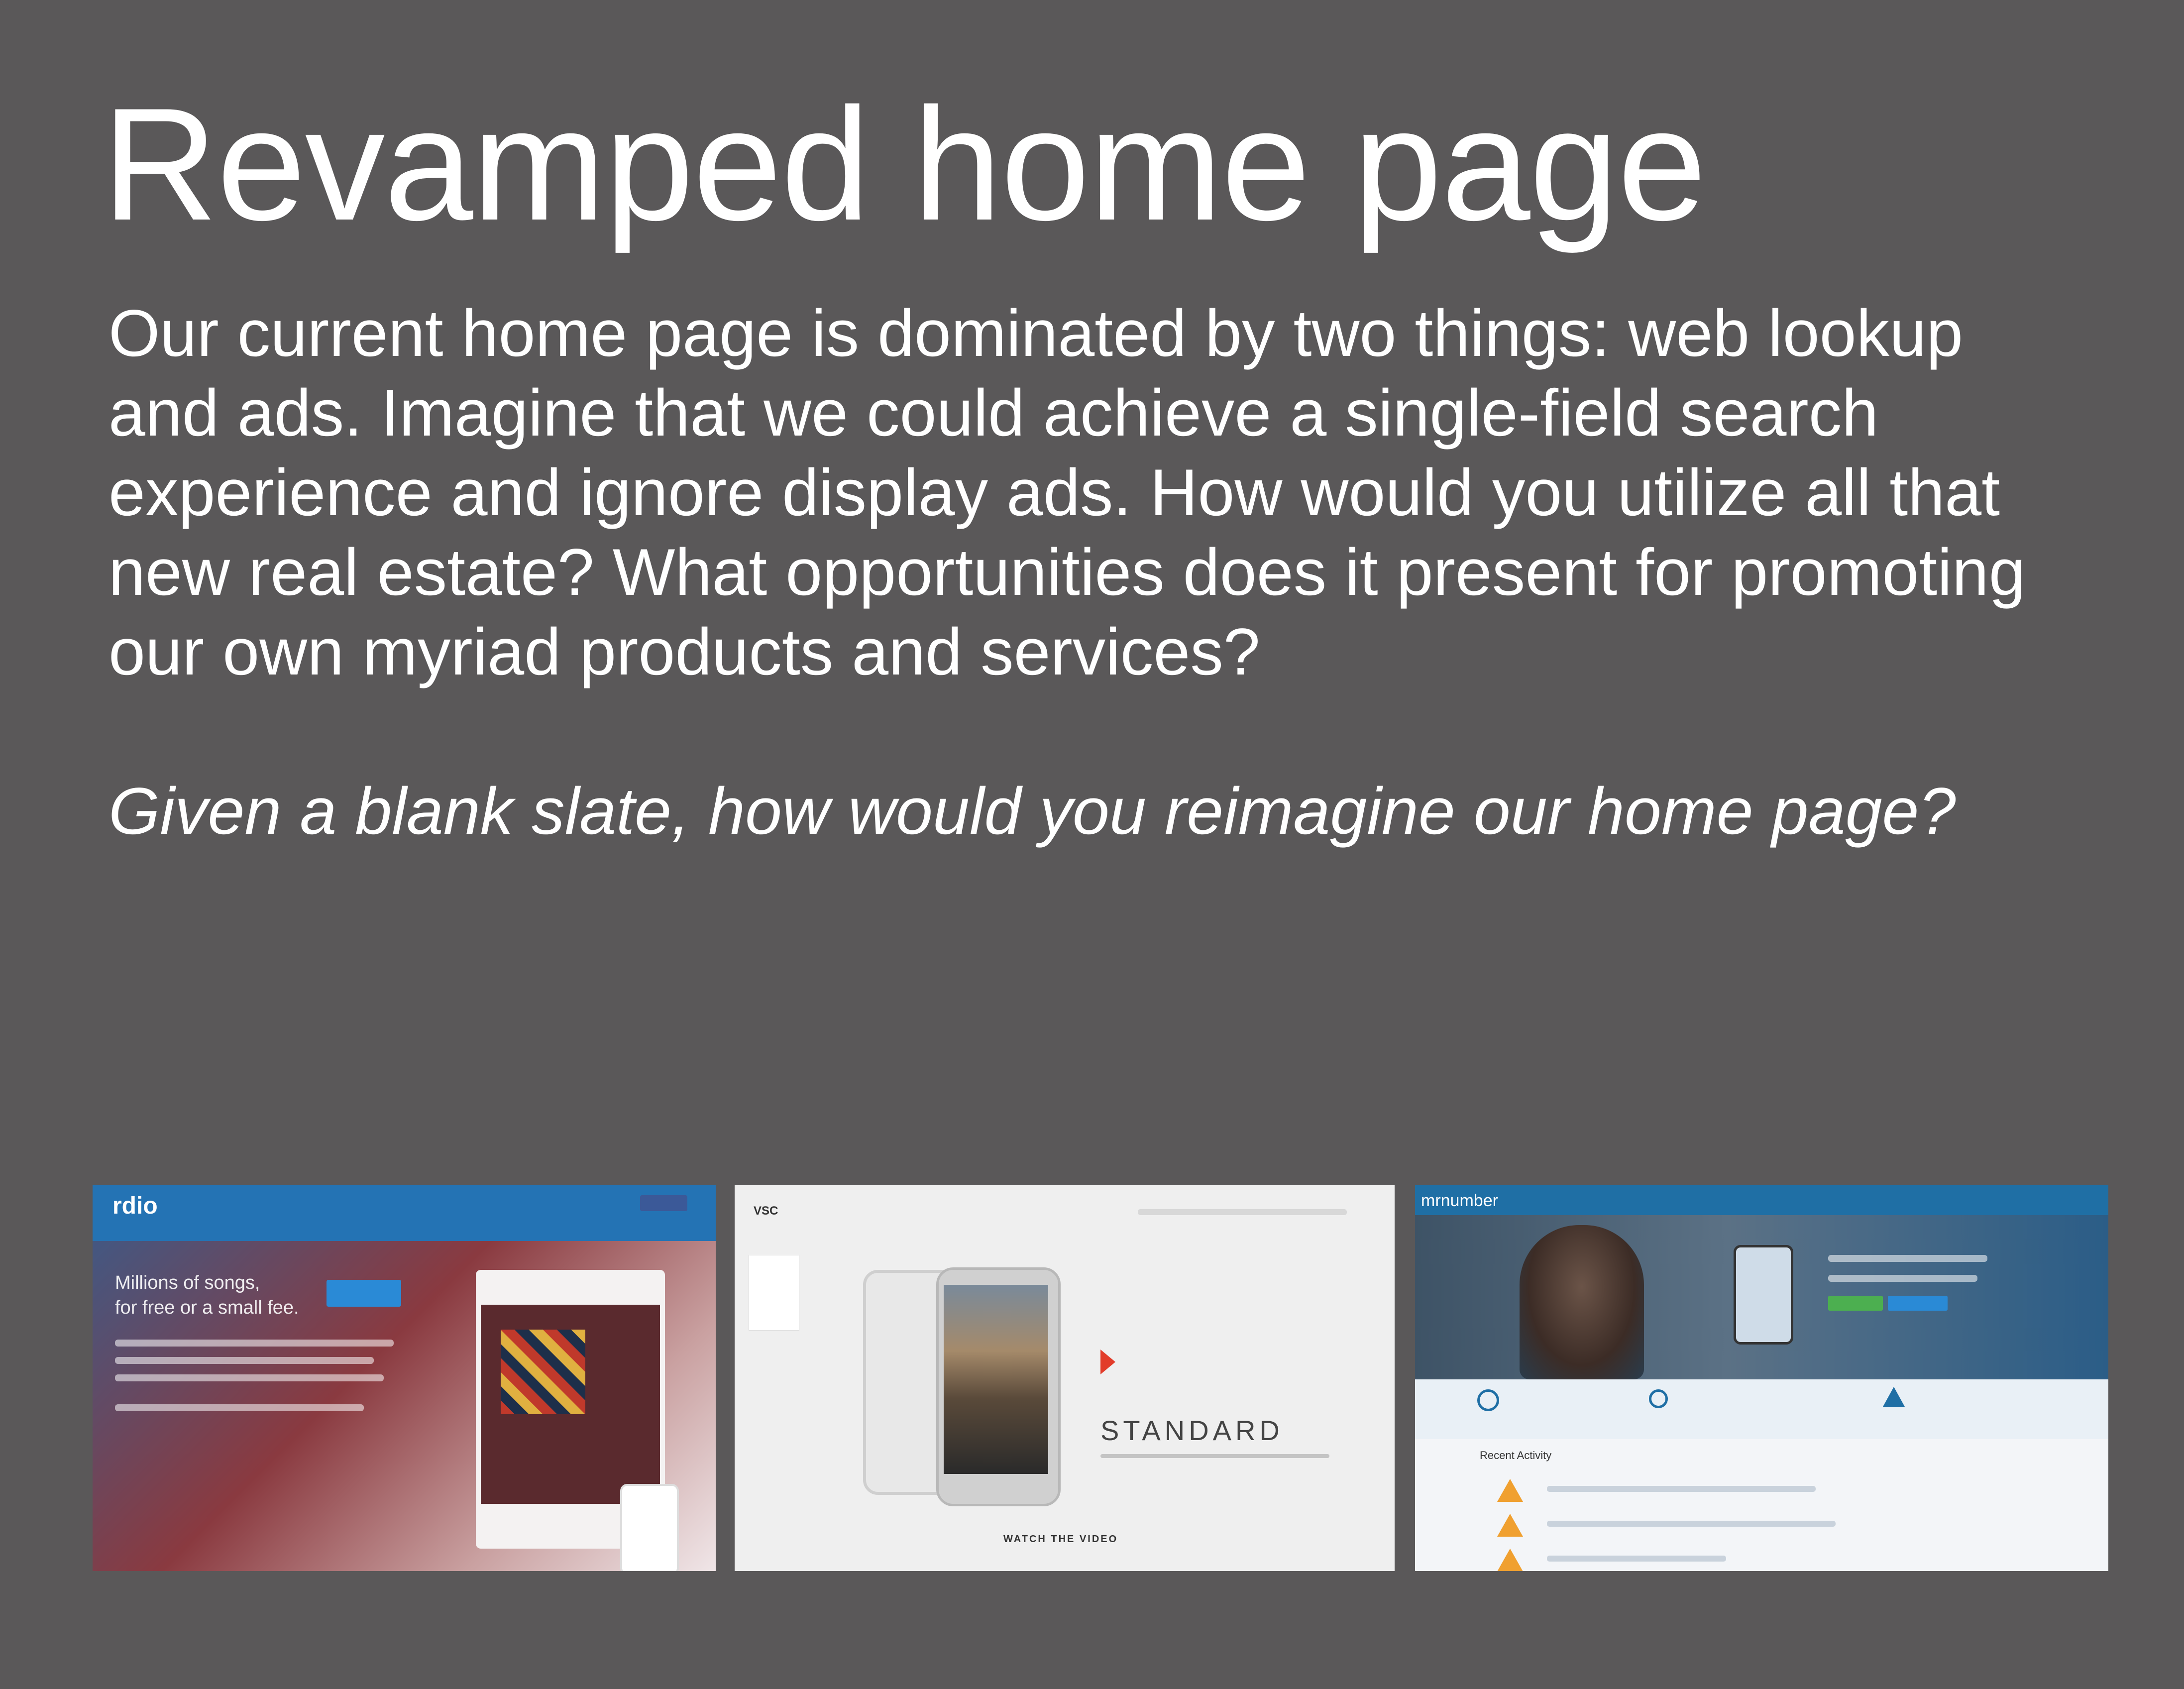 The image size is (2184, 1689). What do you see at coordinates (1192, 1430) in the screenshot?
I see `vsco-brand: STANDARD` at bounding box center [1192, 1430].